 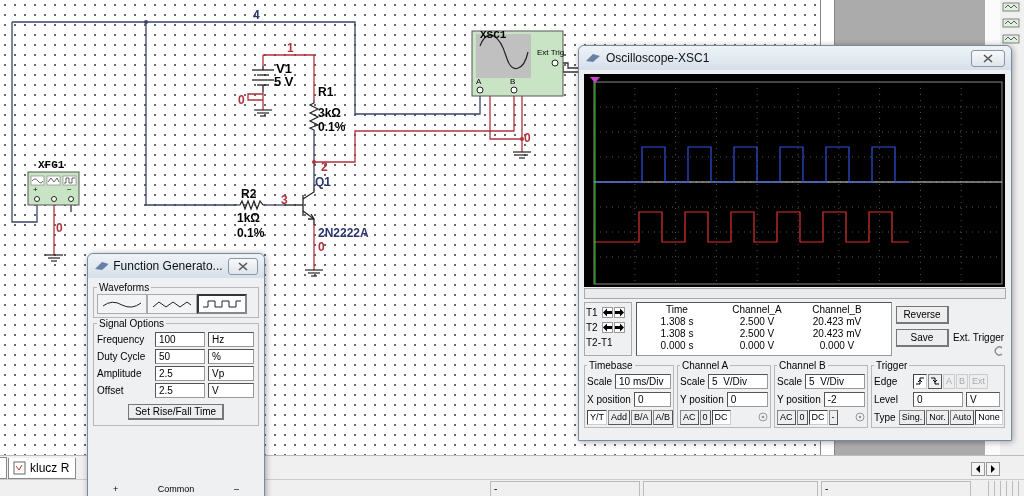 What do you see at coordinates (132, 323) in the screenshot?
I see `group-title: Signal Options` at bounding box center [132, 323].